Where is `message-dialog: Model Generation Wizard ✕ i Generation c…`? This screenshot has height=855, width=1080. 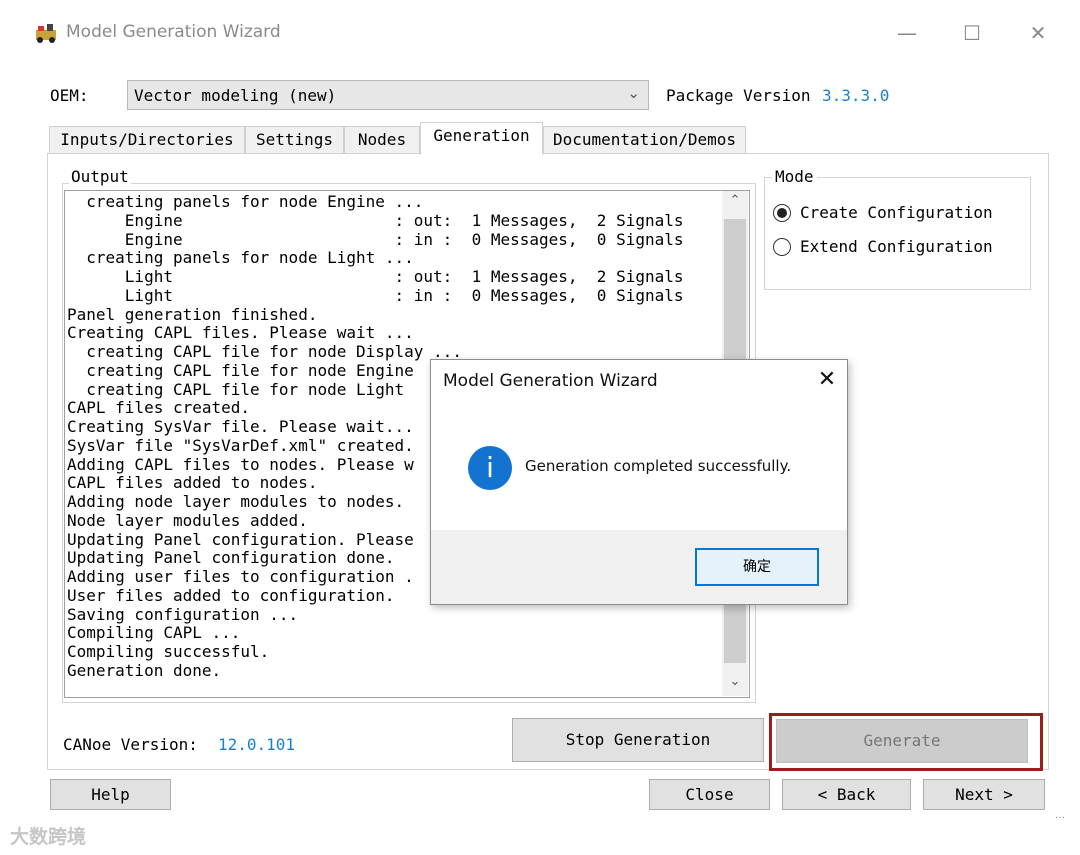 message-dialog: Model Generation Wizard ✕ i Generation c… is located at coordinates (639, 482).